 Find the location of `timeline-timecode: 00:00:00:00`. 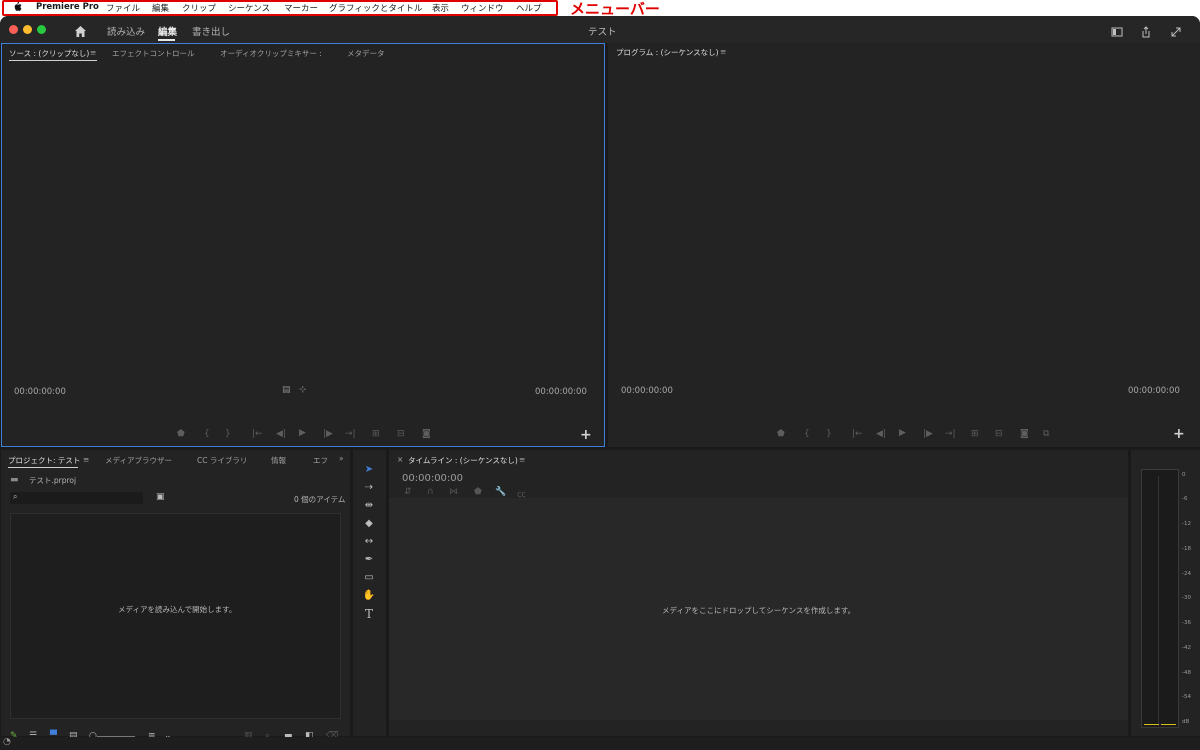

timeline-timecode: 00:00:00:00 is located at coordinates (432, 478).